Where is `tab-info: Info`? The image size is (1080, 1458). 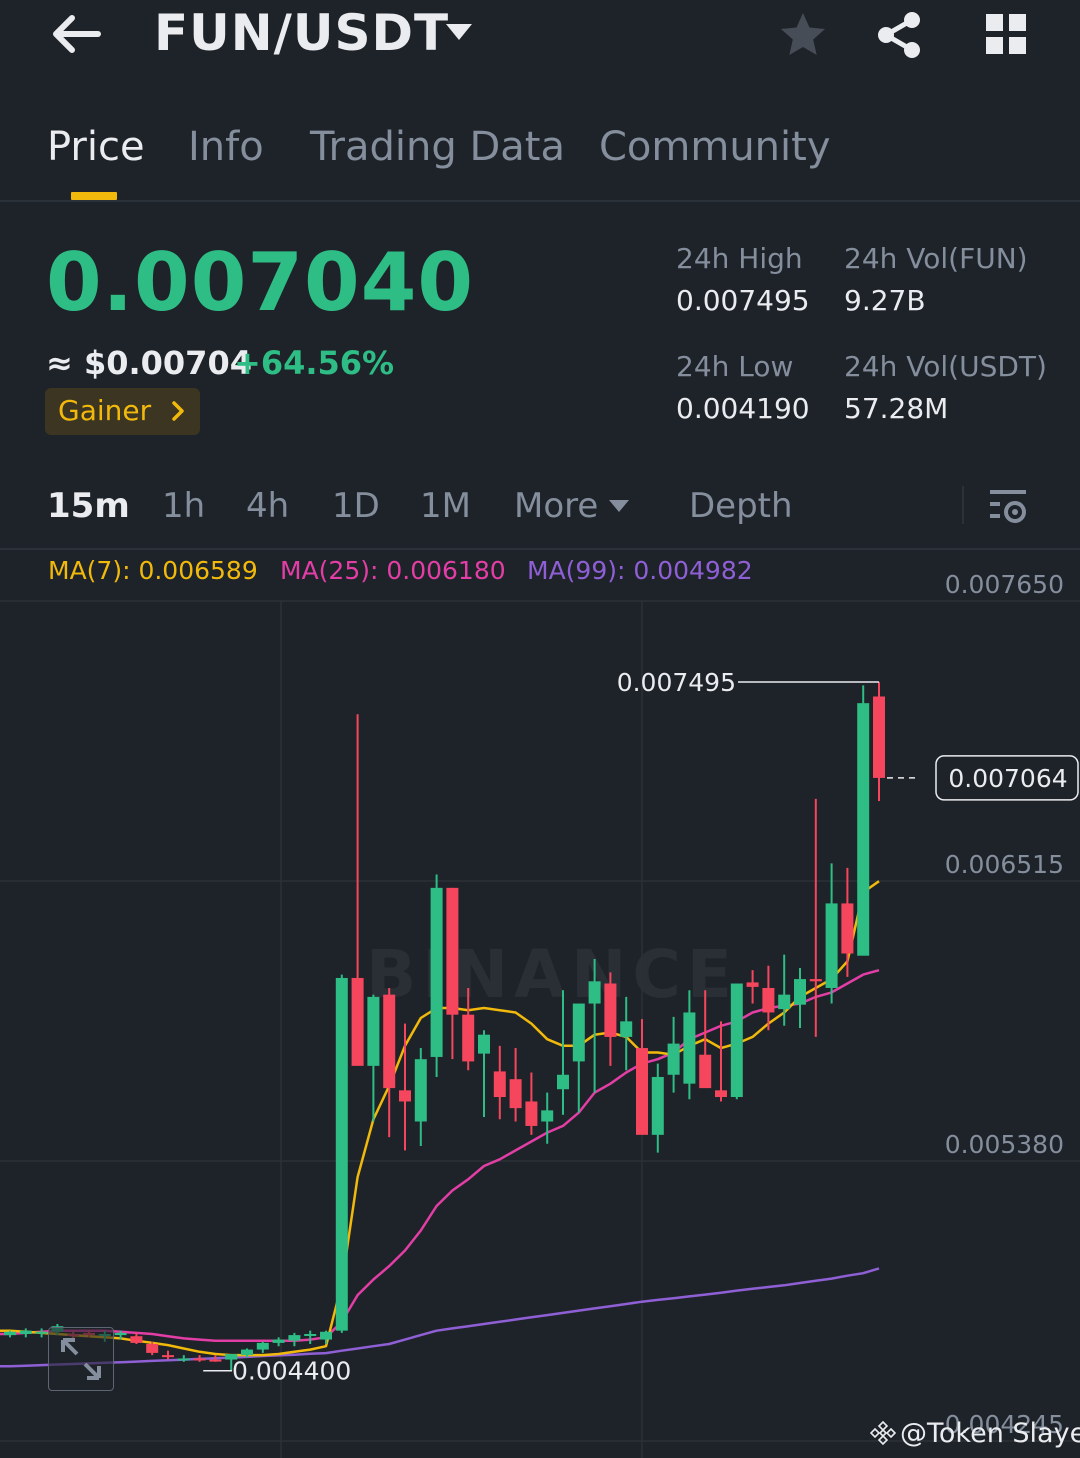 tab-info: Info is located at coordinates (226, 147).